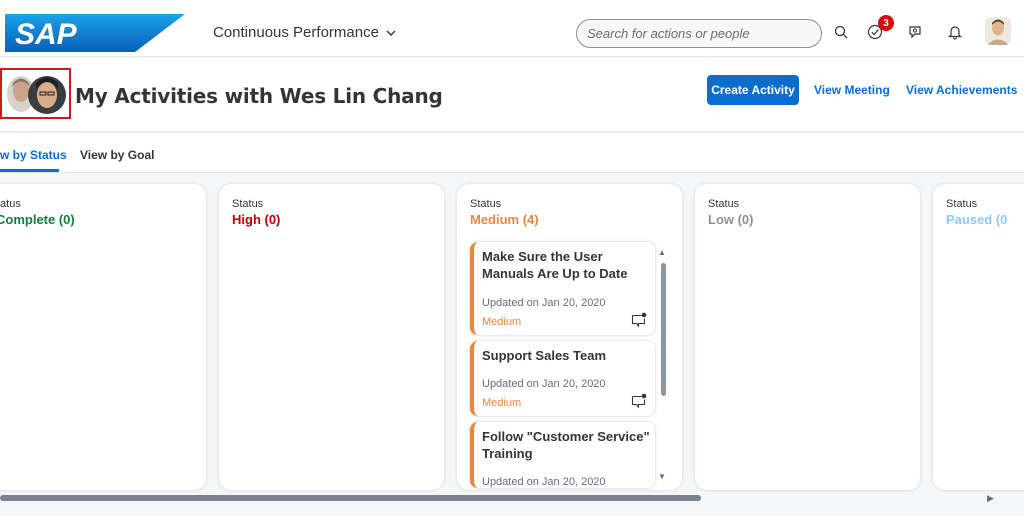 The width and height of the screenshot is (1024, 516). I want to click on scroll-right-arrow-icon: ▶, so click(990, 498).